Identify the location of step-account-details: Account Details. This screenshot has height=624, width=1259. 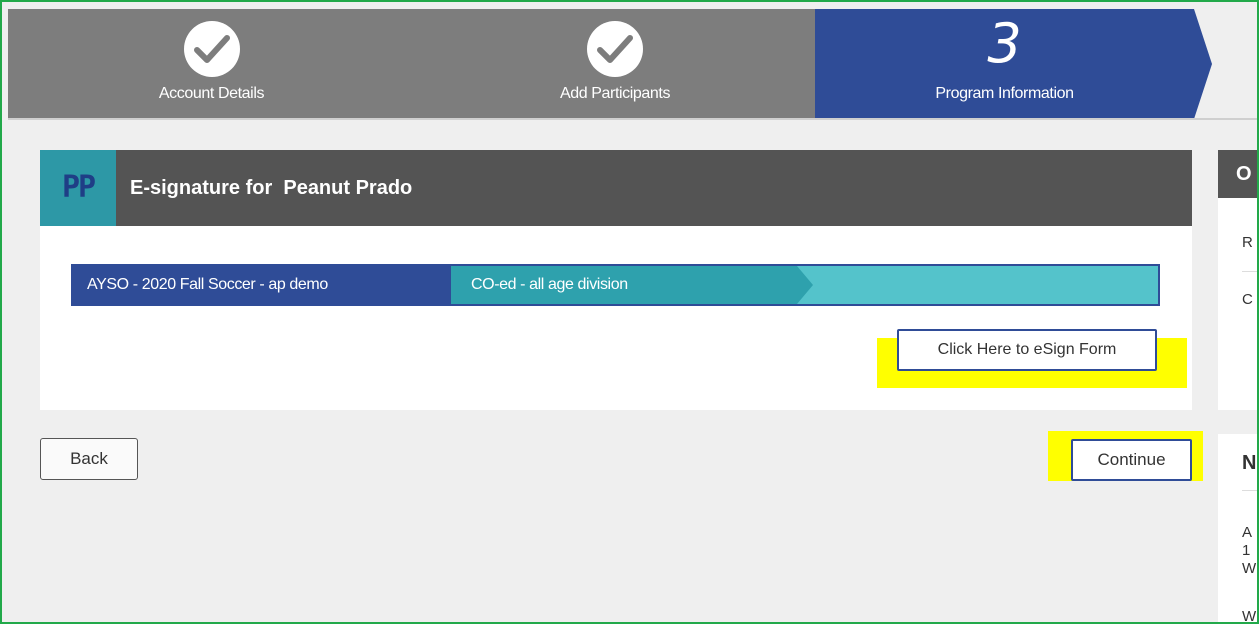
(211, 64).